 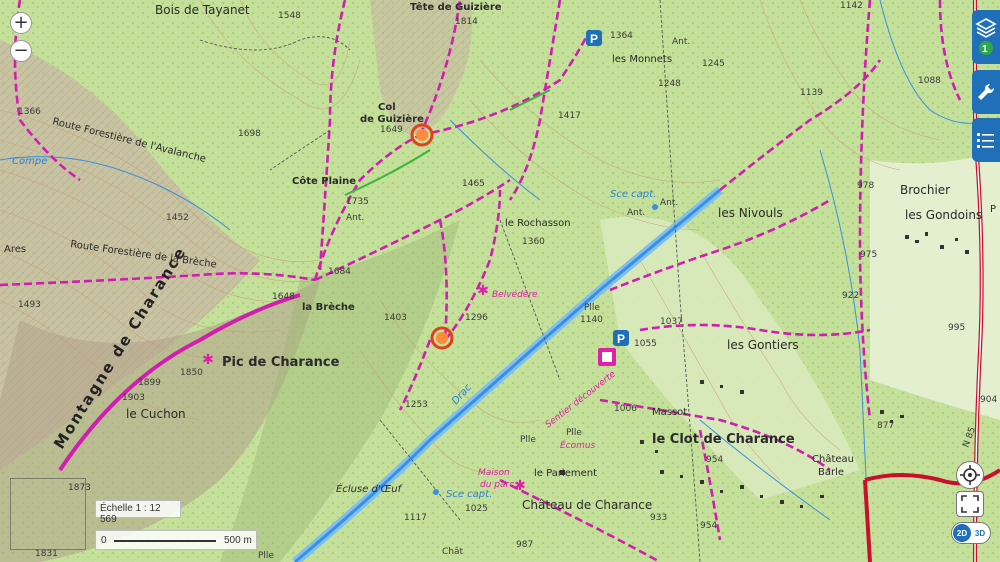 What do you see at coordinates (104, 540) in the screenshot?
I see `scale-zero: 0` at bounding box center [104, 540].